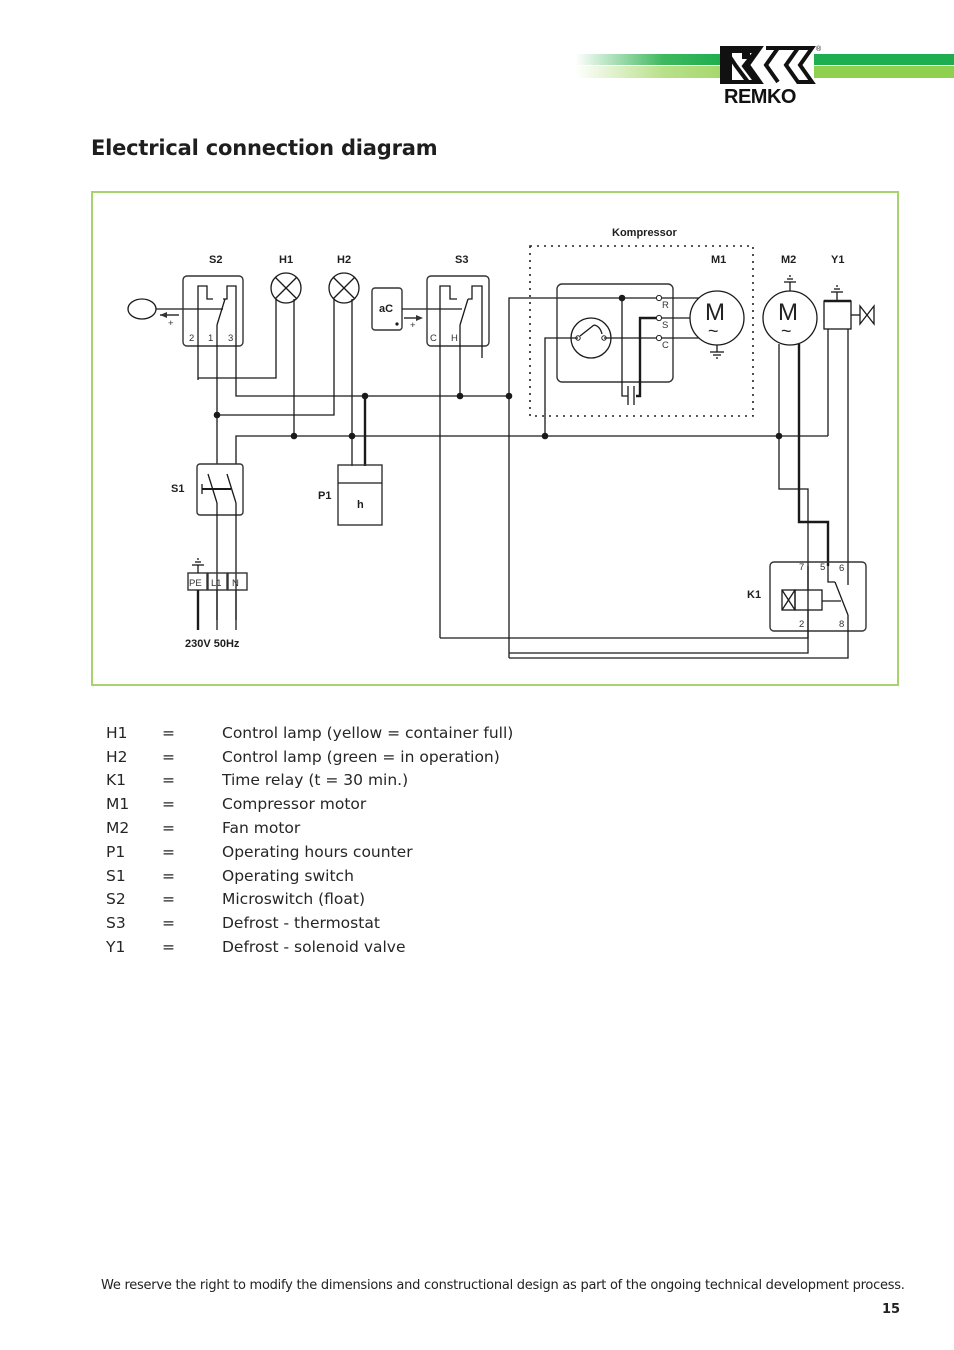 The image size is (954, 1350). I want to click on label-s3: S3, so click(461, 260).